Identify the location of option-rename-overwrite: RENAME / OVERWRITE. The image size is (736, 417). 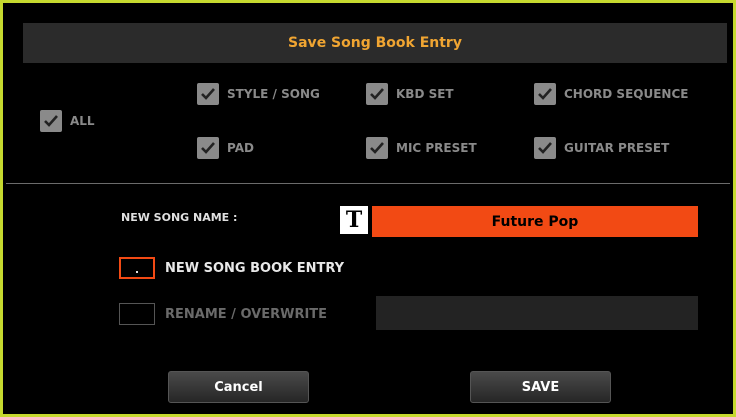
(223, 314).